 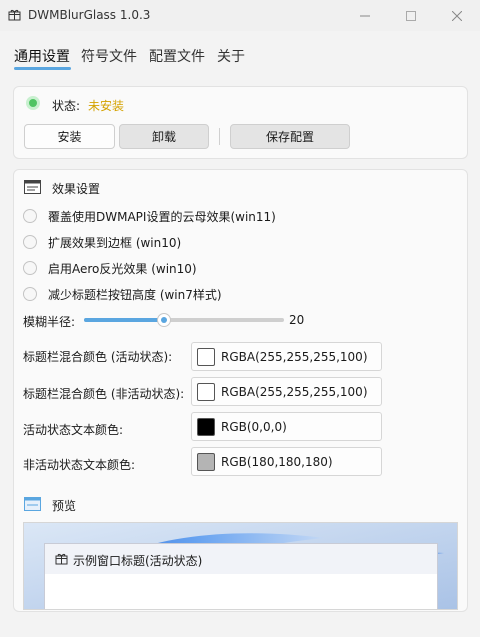 What do you see at coordinates (32, 504) in the screenshot?
I see `preview-window-icon` at bounding box center [32, 504].